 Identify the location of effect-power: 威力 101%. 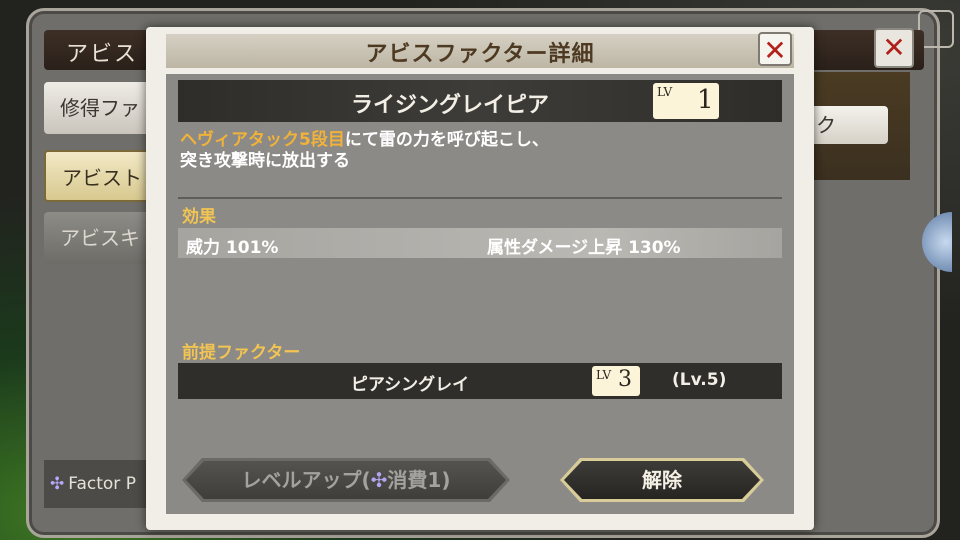
(232, 248).